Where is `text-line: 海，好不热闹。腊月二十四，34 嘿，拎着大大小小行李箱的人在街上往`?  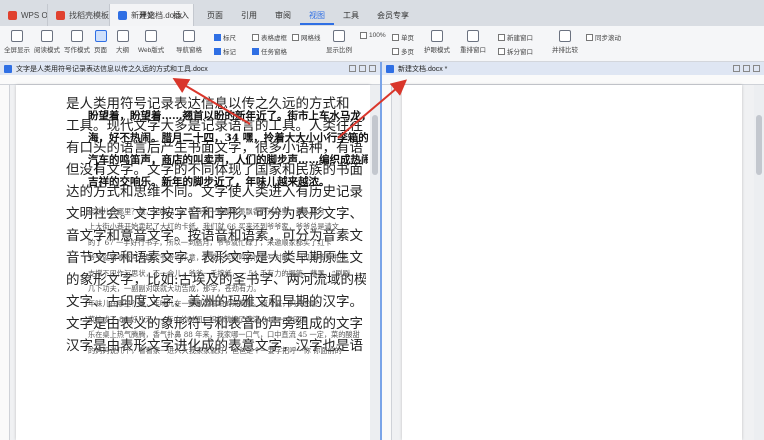 text-line: 海，好不热闹。腊月二十四，34 嘿，拎着大大小小行李箱的人在街上往 is located at coordinates (228, 138).